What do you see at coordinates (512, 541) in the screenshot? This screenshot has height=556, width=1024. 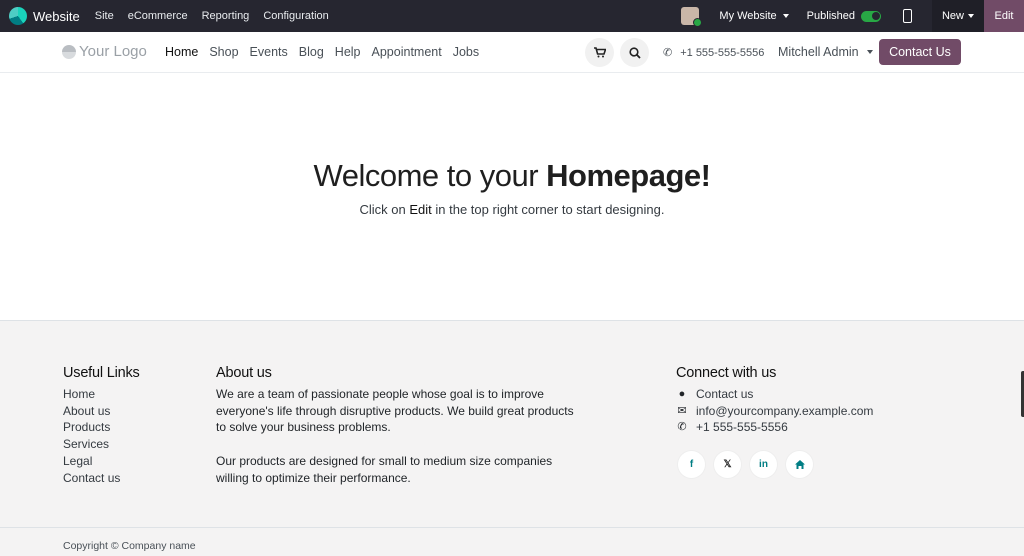 I see `copyright-bar: Copyright © Company name` at bounding box center [512, 541].